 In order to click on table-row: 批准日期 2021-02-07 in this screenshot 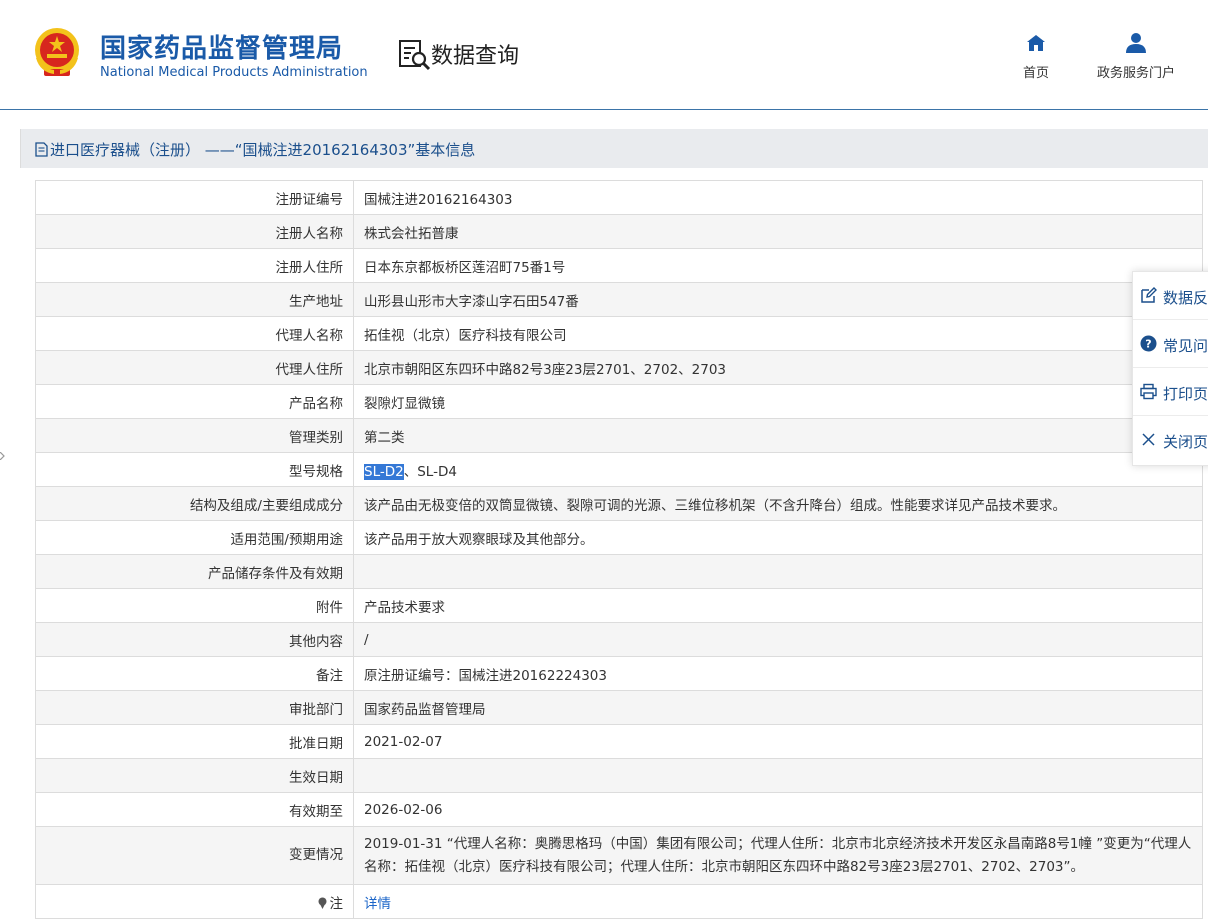, I will do `click(619, 741)`.